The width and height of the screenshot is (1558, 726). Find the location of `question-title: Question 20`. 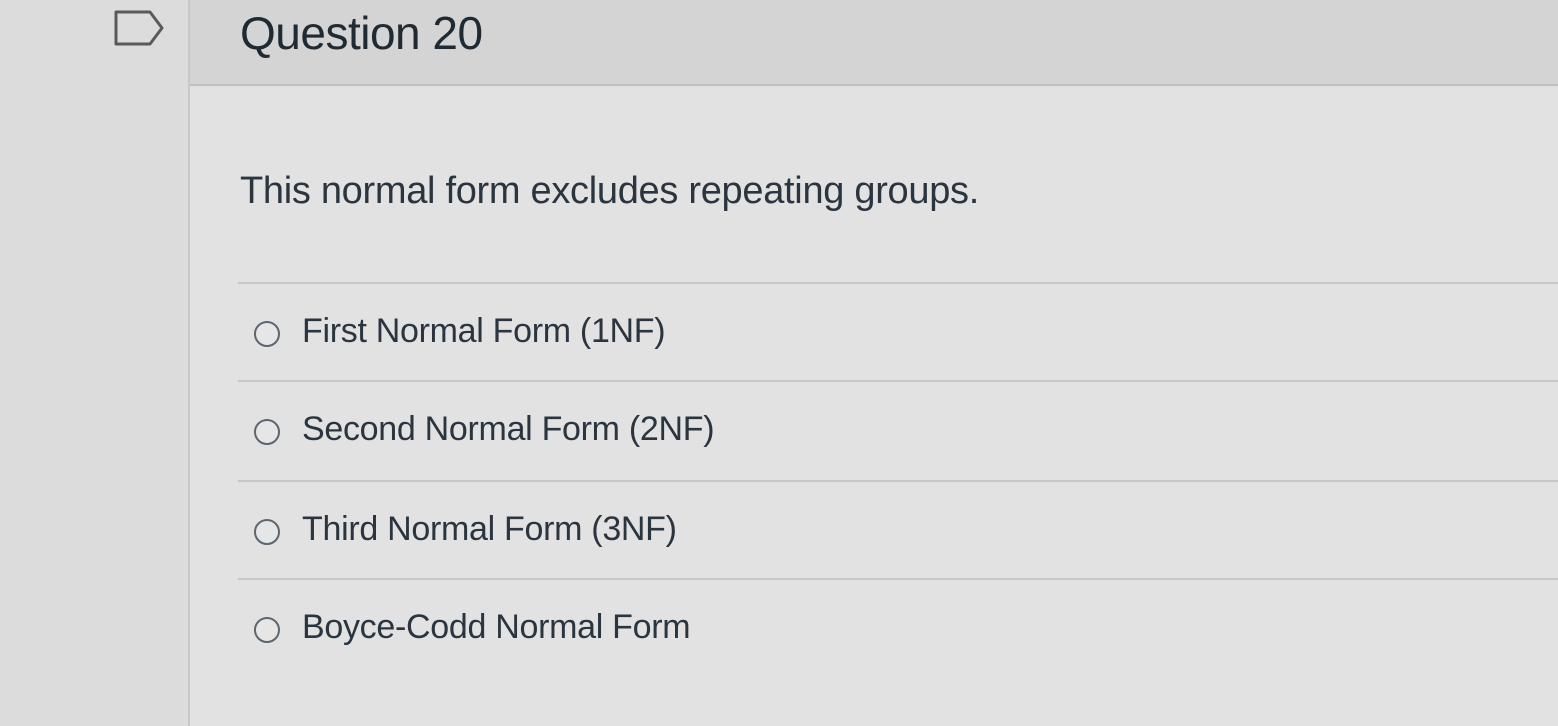

question-title: Question 20 is located at coordinates (361, 33).